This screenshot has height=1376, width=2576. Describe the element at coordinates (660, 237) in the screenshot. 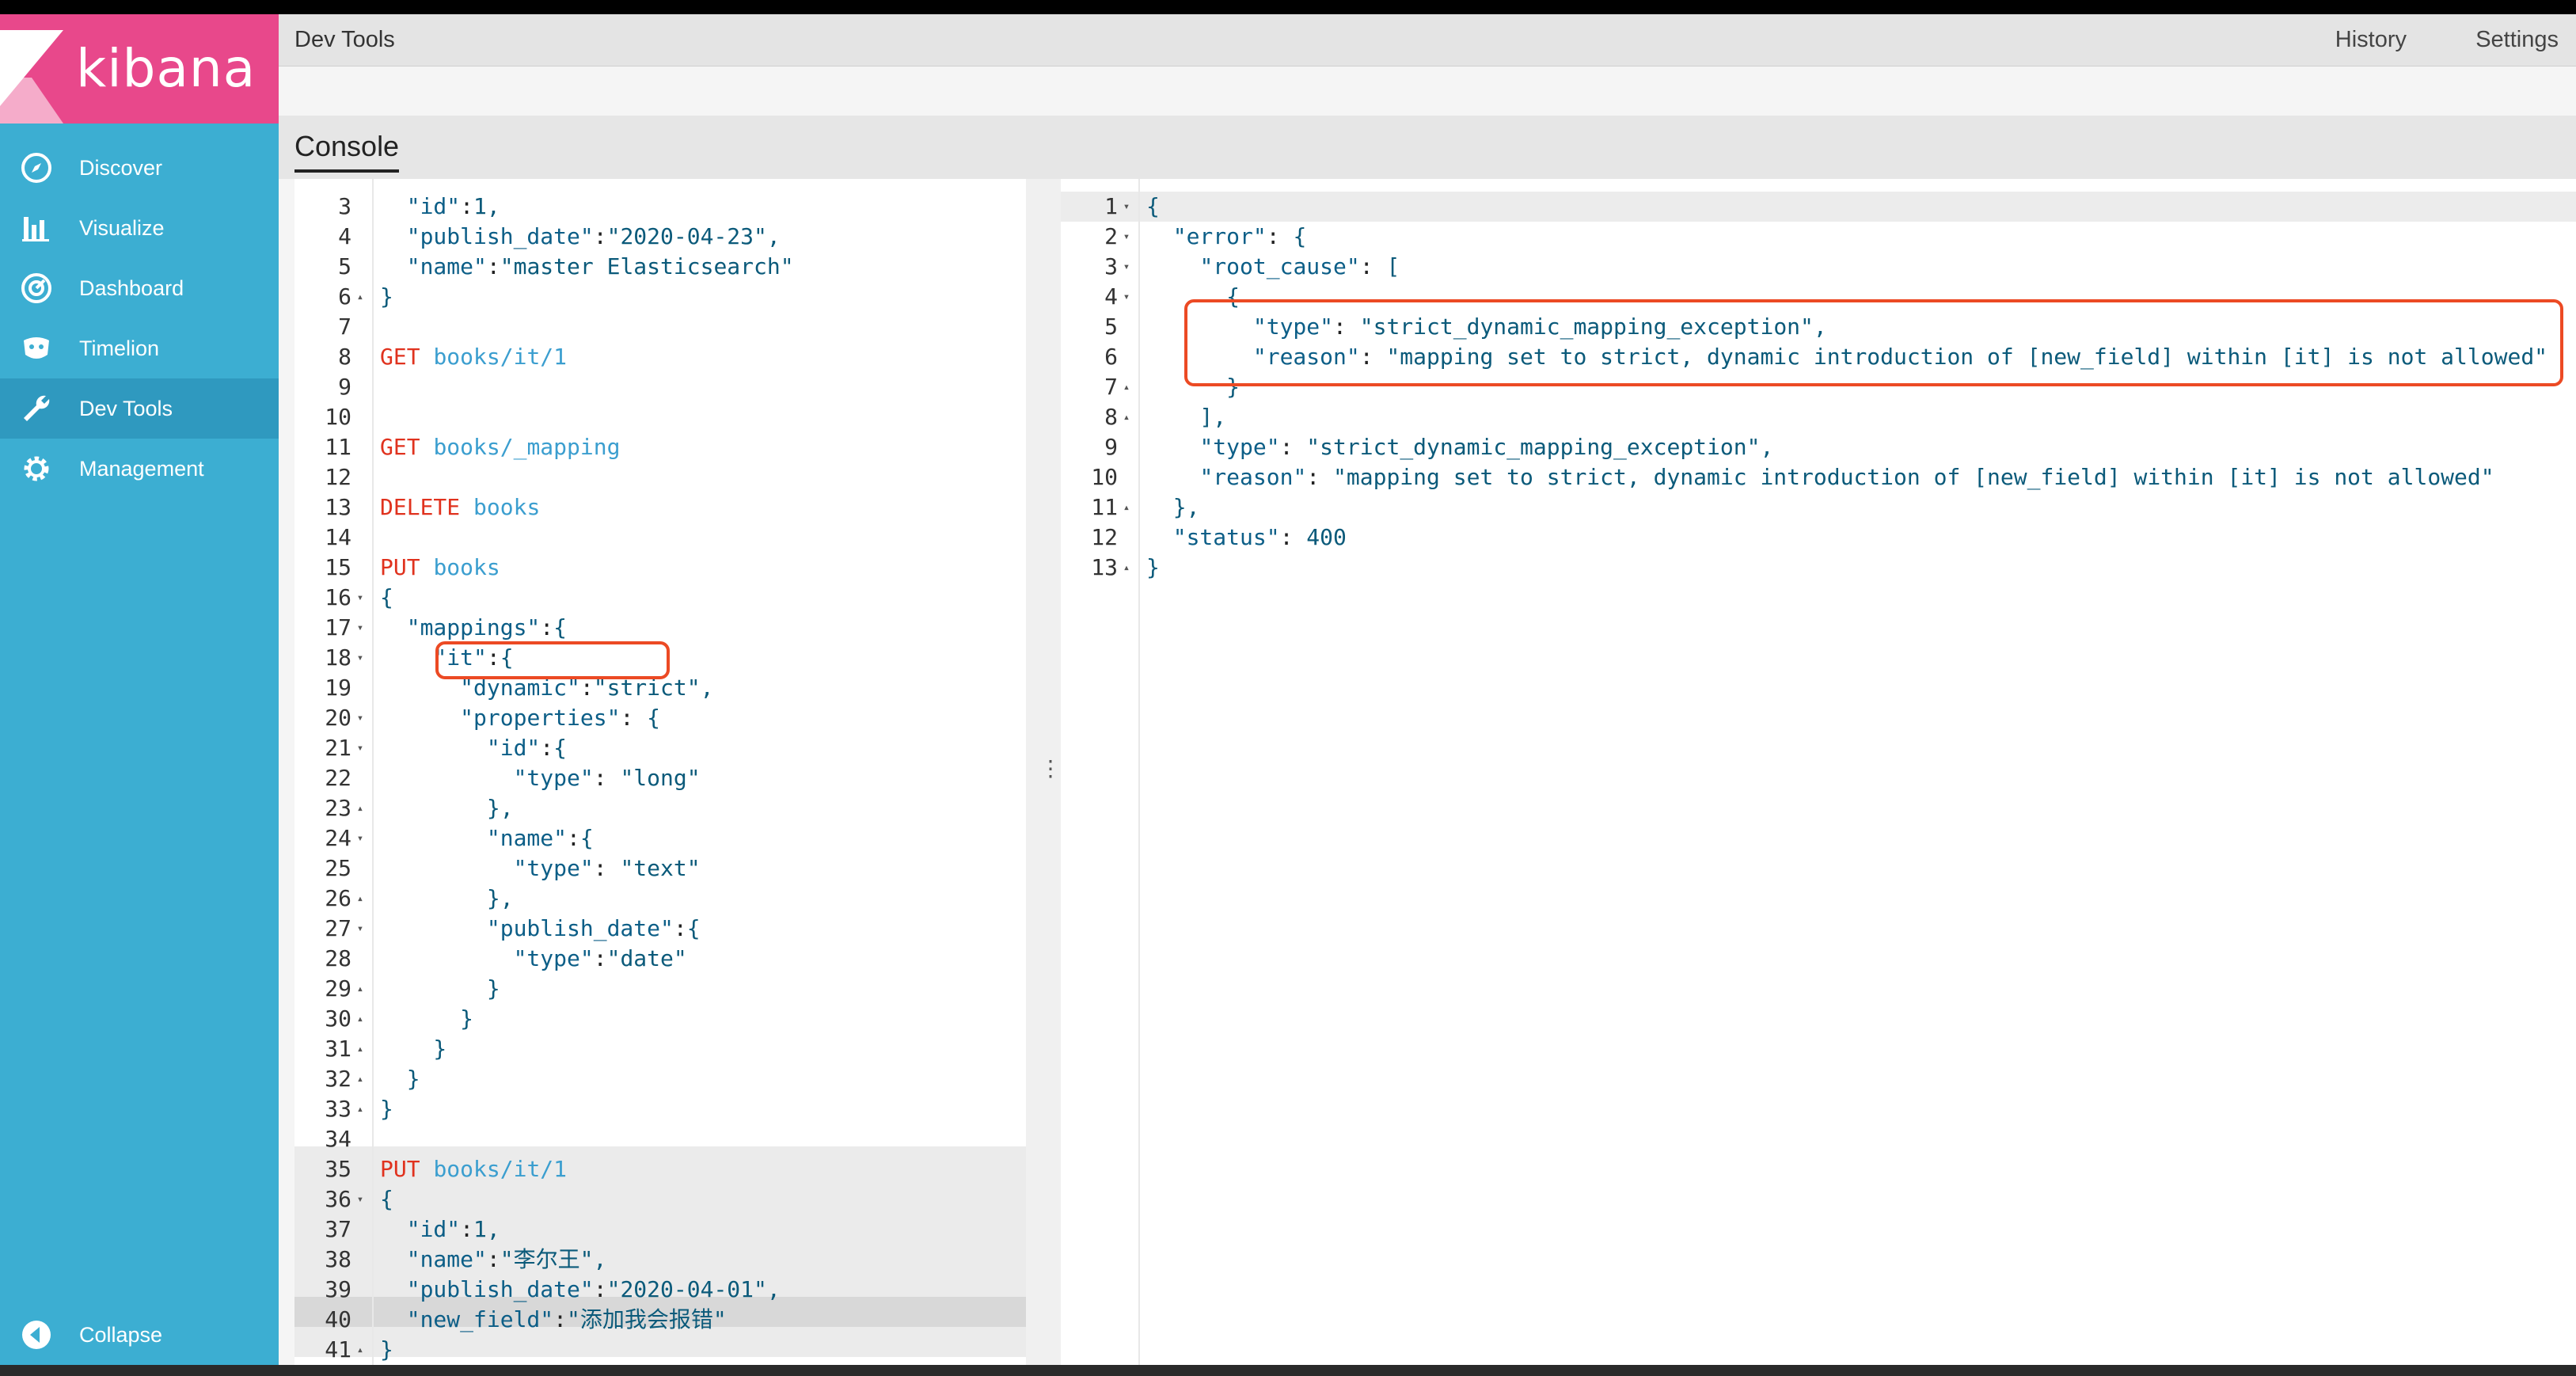

I see `request_editor-line: 4 "publish_date":"2020-04-23",` at that location.